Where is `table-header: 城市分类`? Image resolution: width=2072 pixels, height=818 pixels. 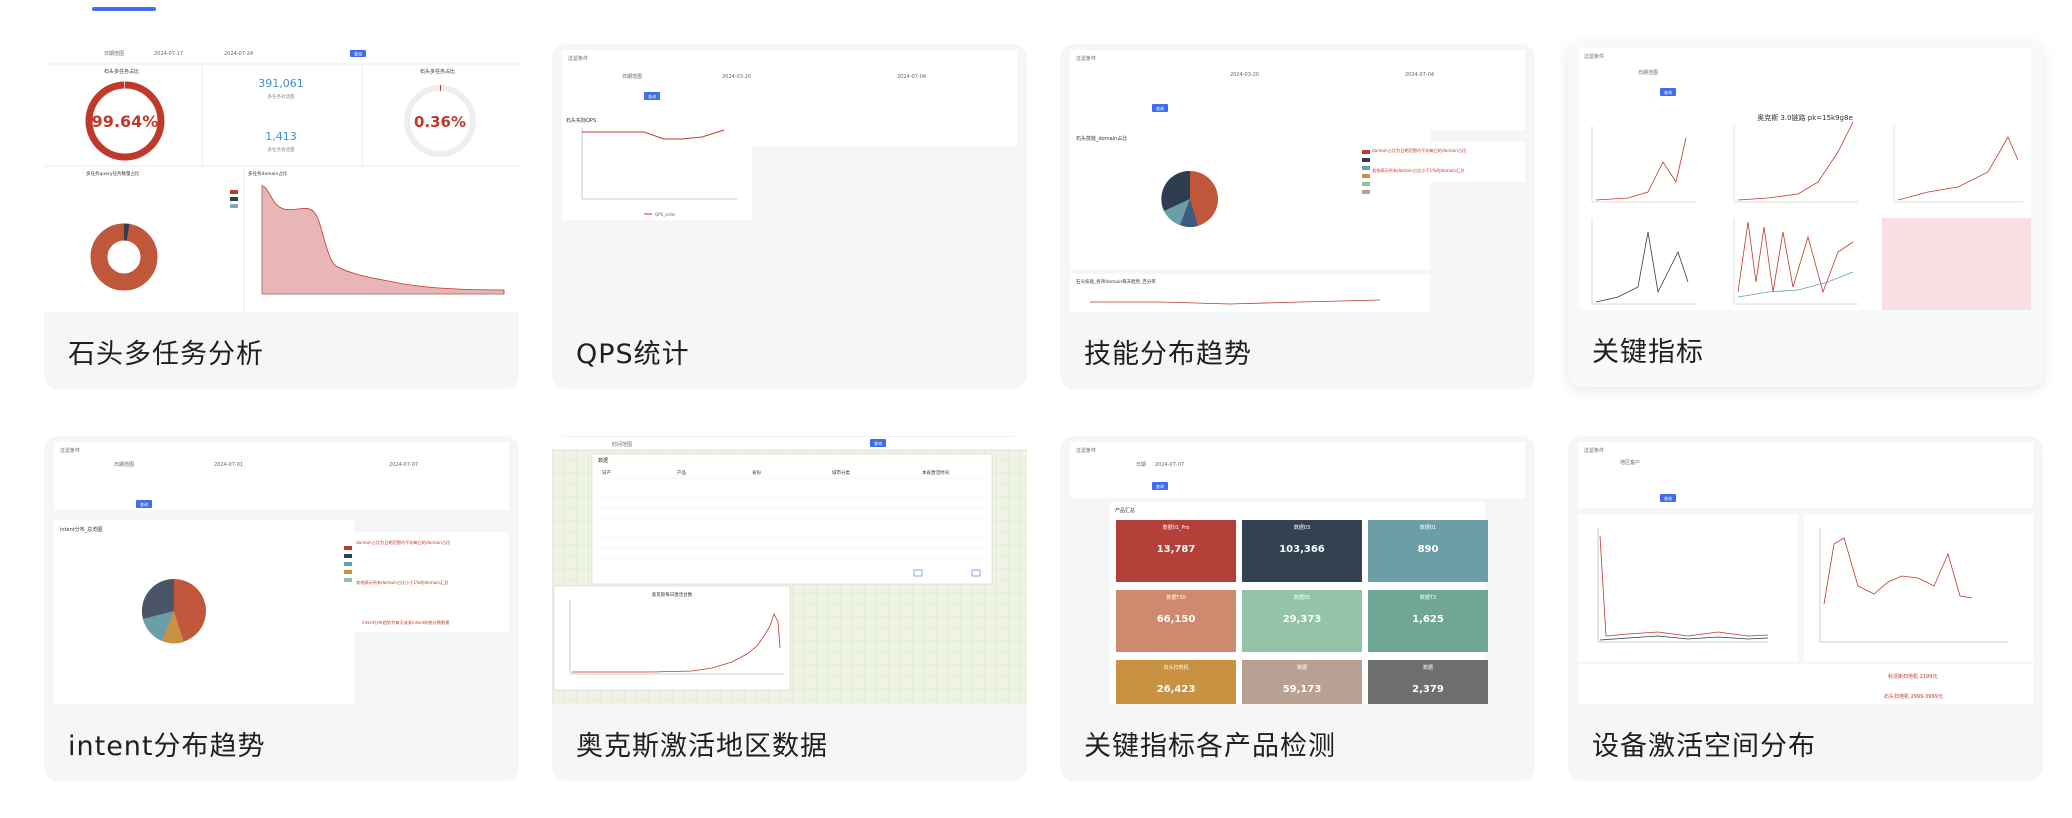 table-header: 城市分类 is located at coordinates (841, 472).